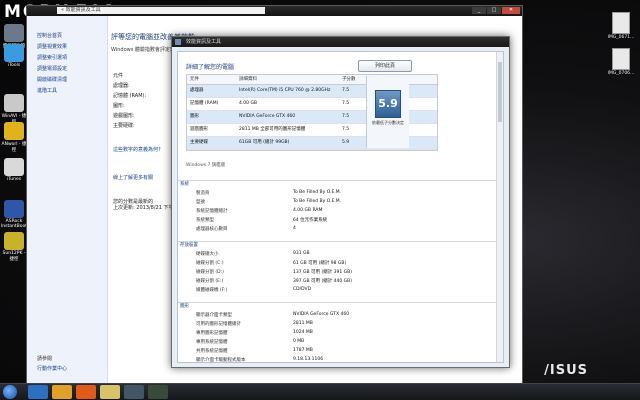 This screenshot has height=400, width=640. Describe the element at coordinates (14, 224) in the screenshot. I see `desktop-icon-label: ASRock InstantBoot` at that location.